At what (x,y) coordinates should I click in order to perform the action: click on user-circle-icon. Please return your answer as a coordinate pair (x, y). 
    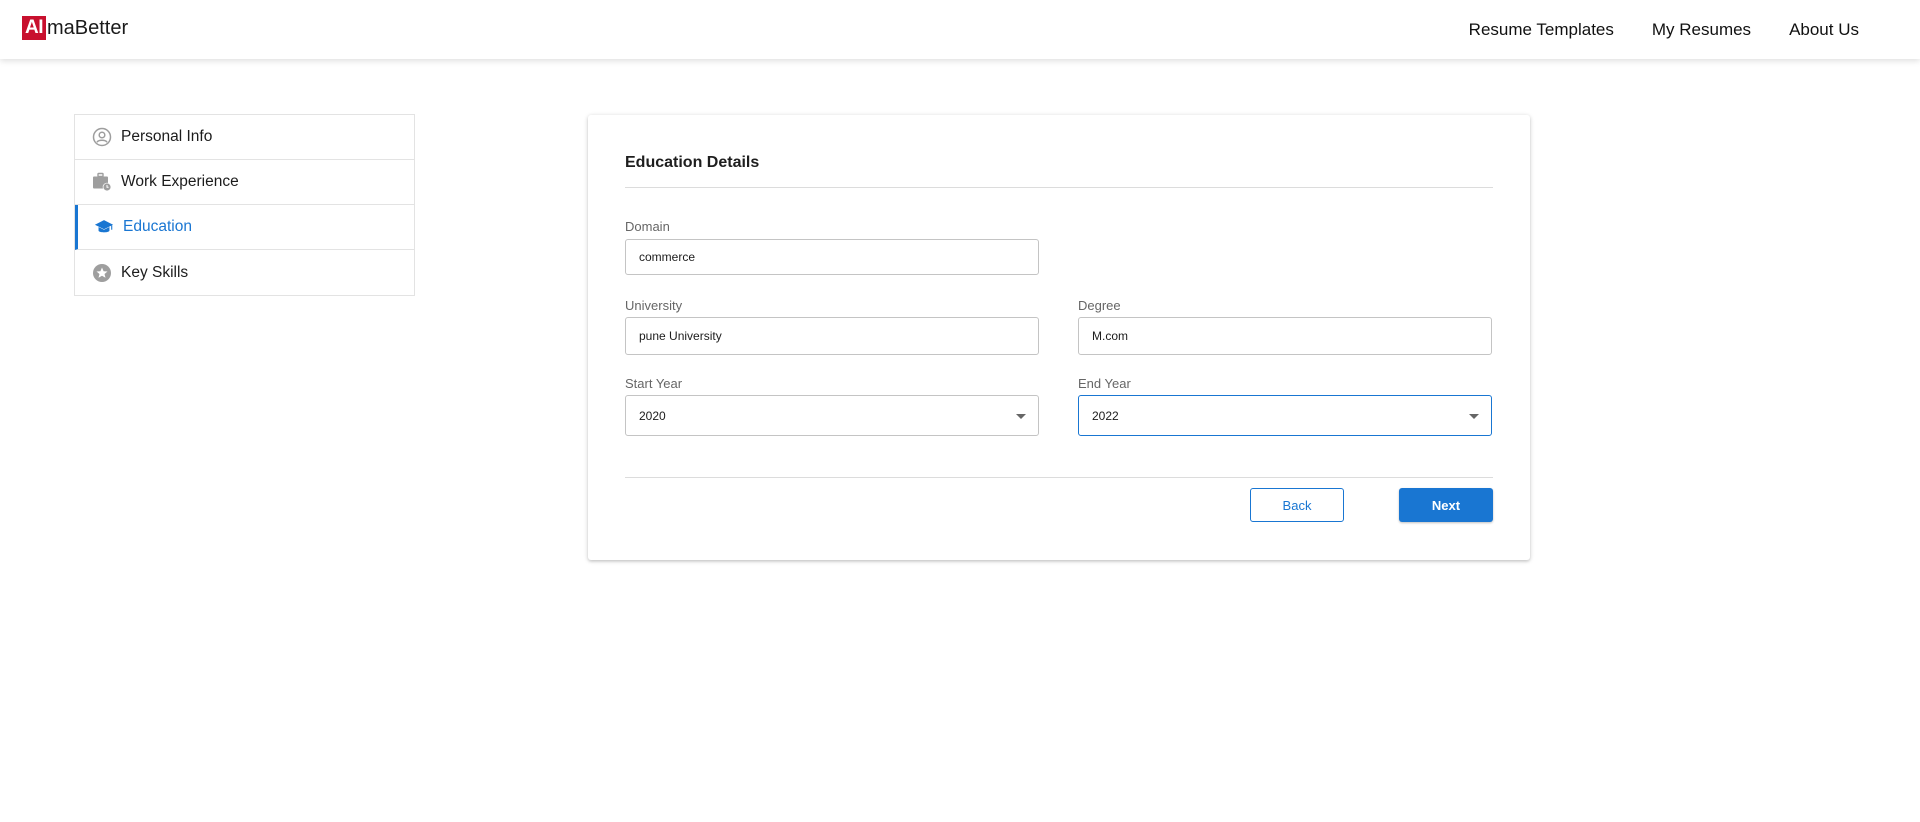
    Looking at the image, I should click on (102, 137).